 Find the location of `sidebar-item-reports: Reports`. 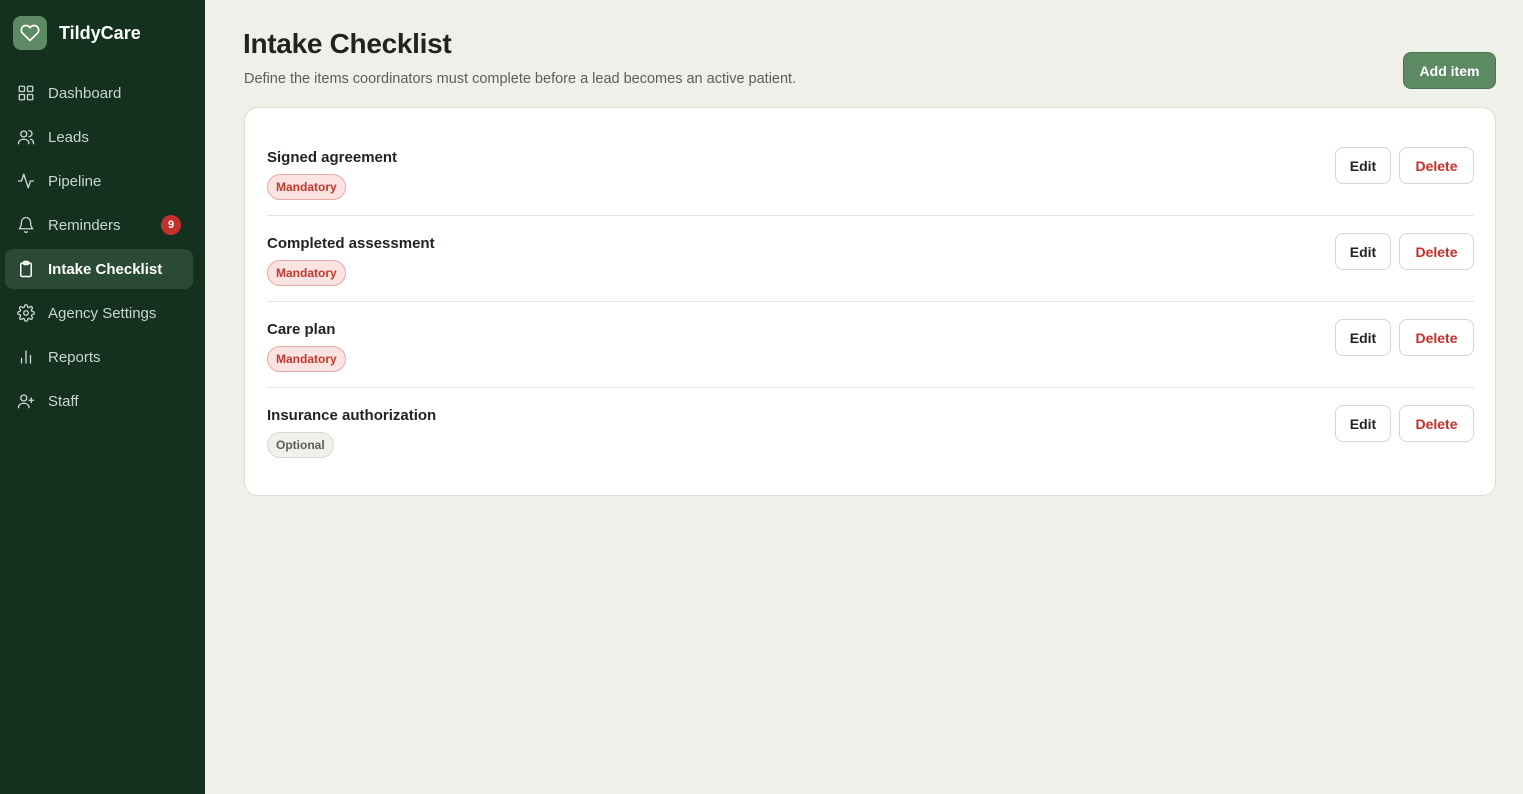

sidebar-item-reports: Reports is located at coordinates (99, 357).